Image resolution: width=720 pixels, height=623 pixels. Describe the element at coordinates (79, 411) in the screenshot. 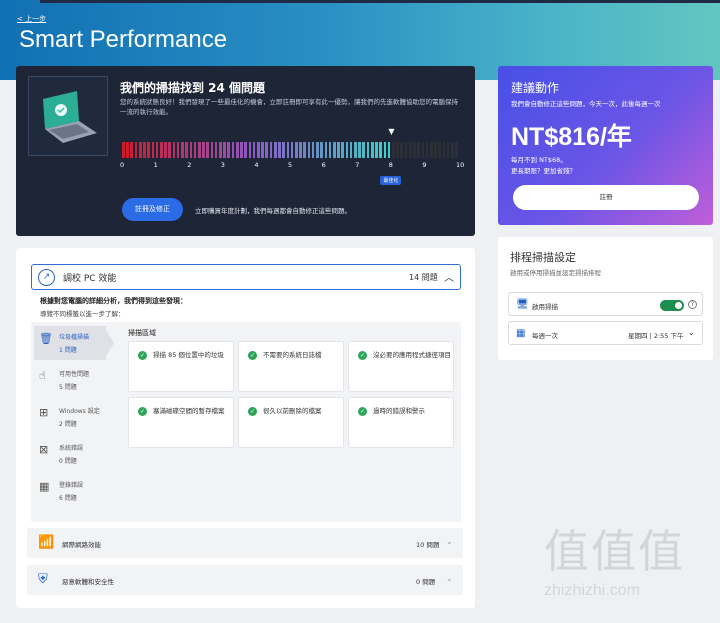

I see `category-name: Windows 設定` at that location.